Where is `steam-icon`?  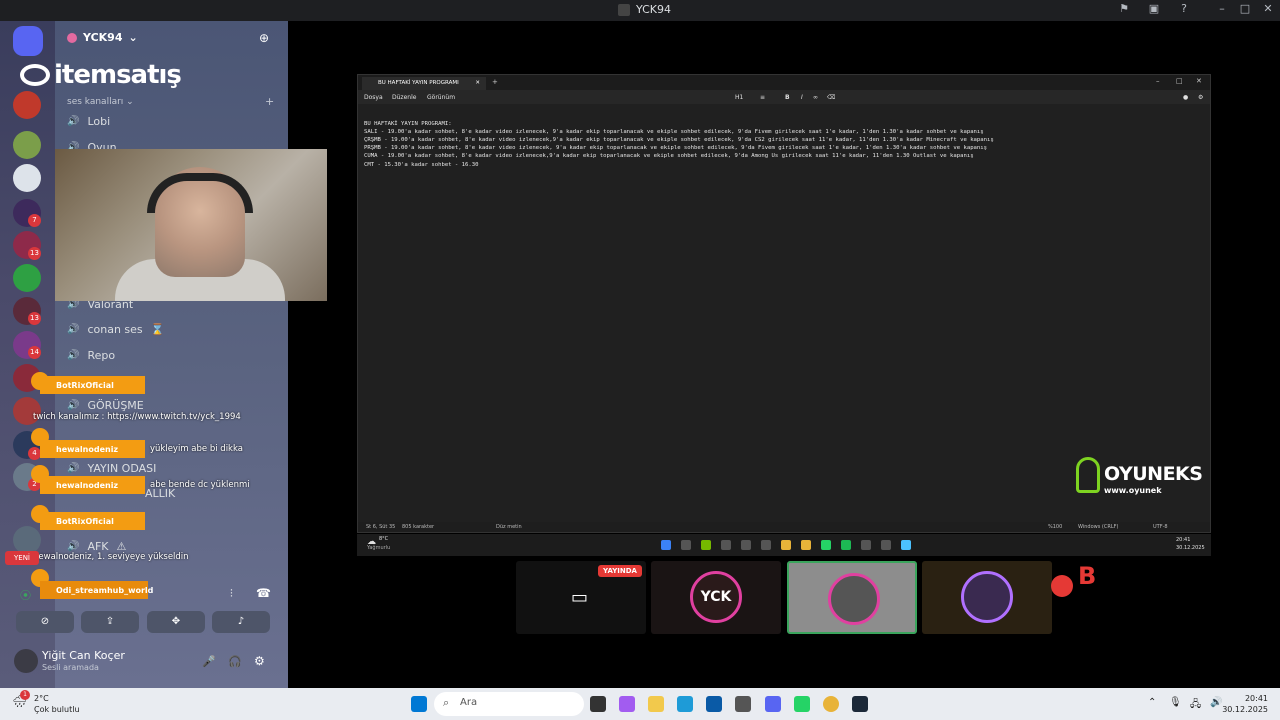 steam-icon is located at coordinates (860, 704).